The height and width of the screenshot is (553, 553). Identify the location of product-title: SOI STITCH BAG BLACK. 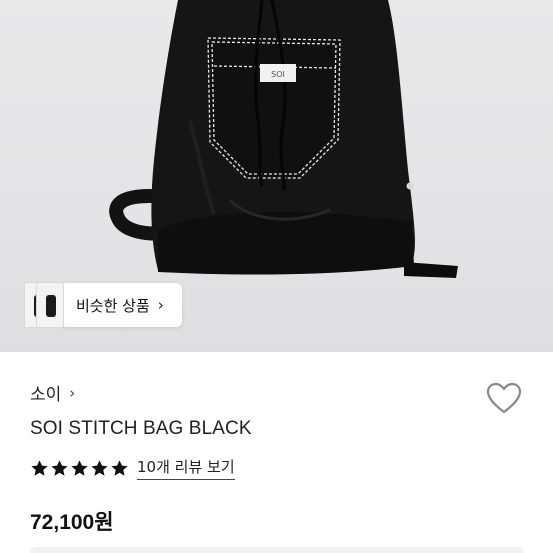
(141, 428).